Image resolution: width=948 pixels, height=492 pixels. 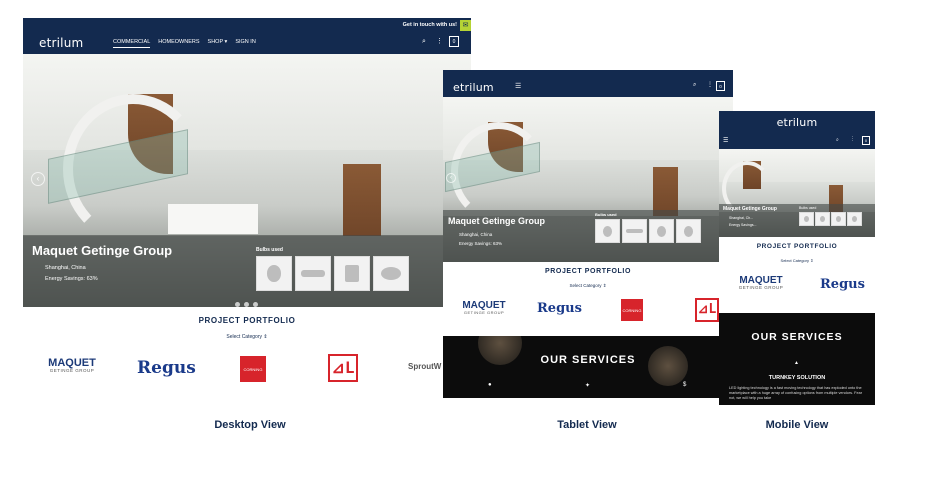 I want to click on hero-desk, so click(x=213, y=219).